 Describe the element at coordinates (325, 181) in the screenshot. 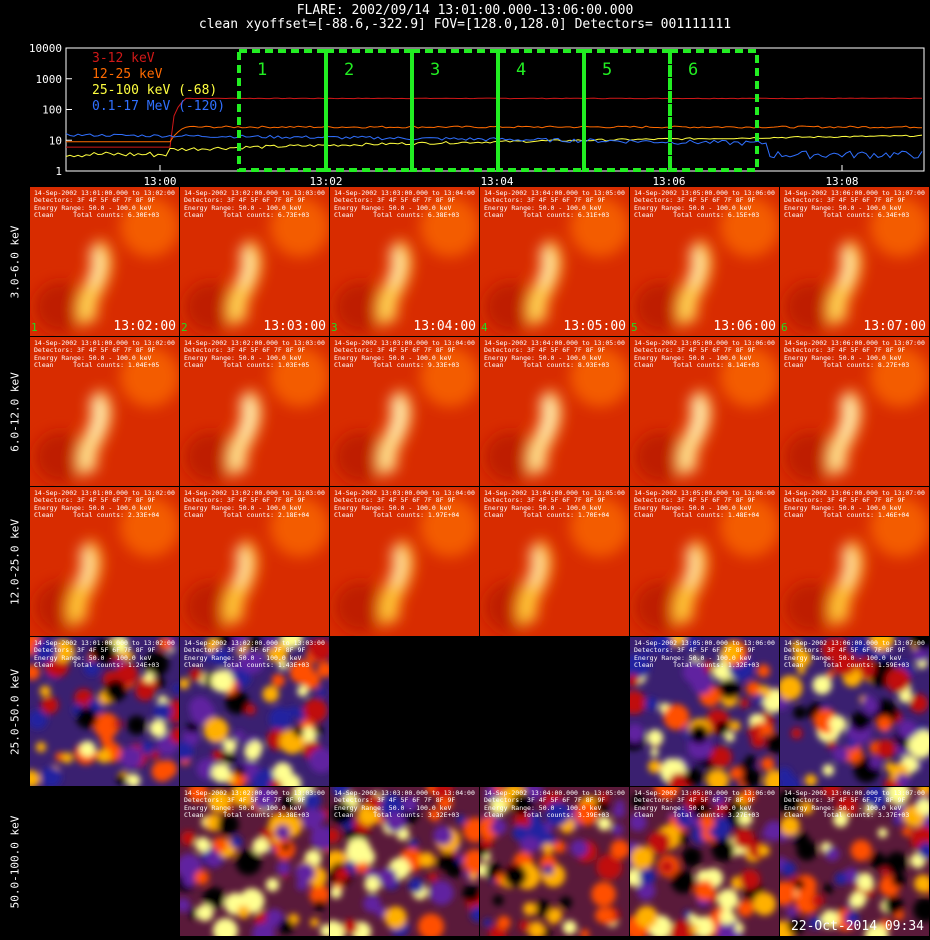

I see `x-tick-label: 13:02` at that location.